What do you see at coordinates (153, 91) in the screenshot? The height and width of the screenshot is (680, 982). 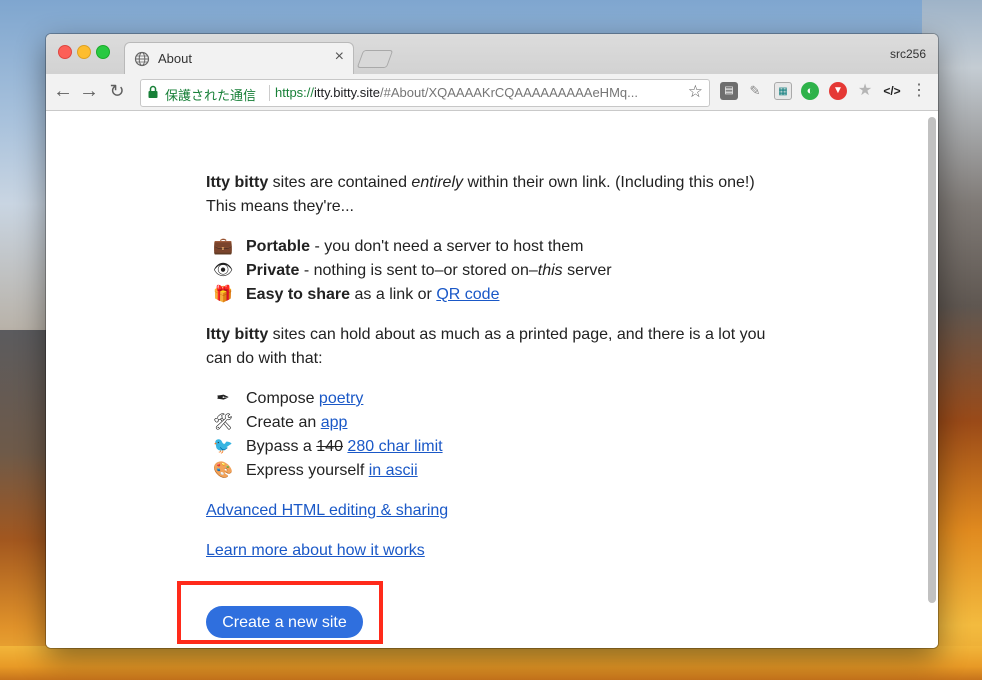 I see `lock-icon` at bounding box center [153, 91].